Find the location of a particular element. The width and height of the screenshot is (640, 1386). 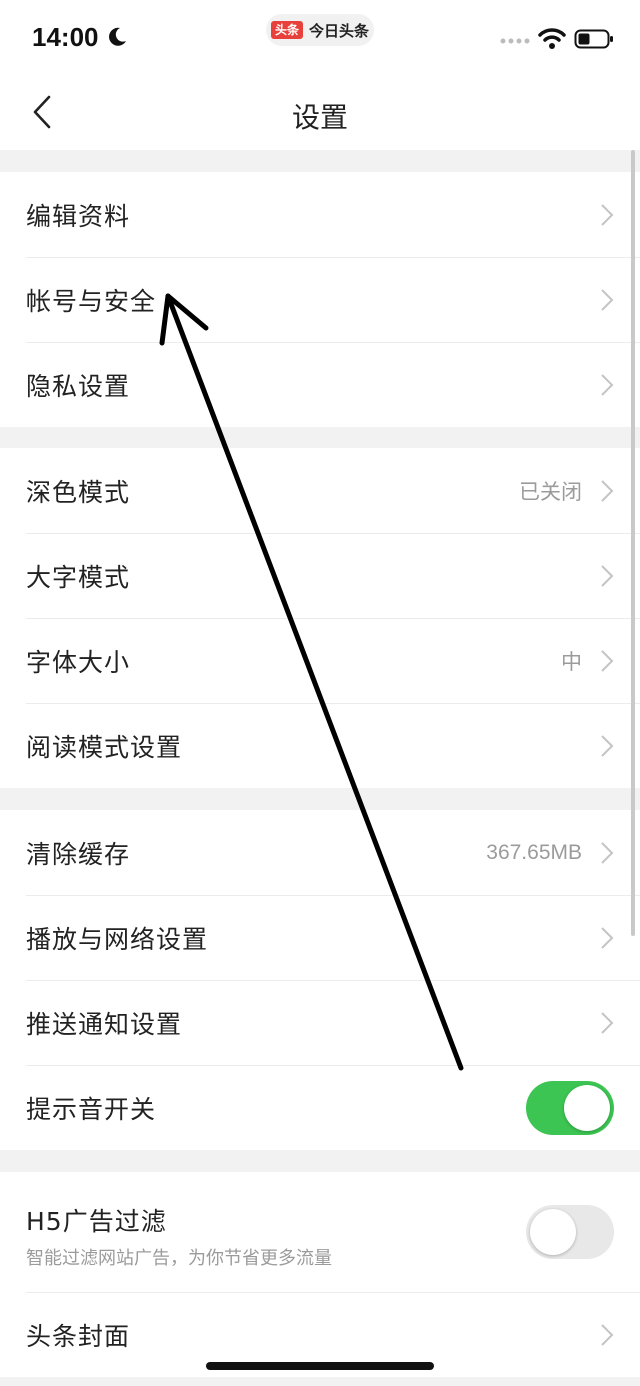

row-value: 中 is located at coordinates (571, 662).